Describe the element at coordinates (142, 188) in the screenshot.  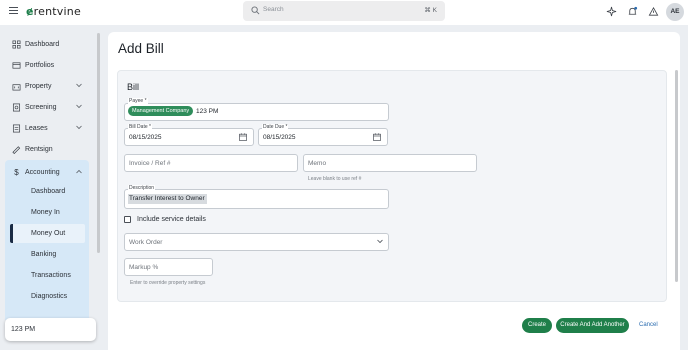
I see `description-label: Description` at that location.